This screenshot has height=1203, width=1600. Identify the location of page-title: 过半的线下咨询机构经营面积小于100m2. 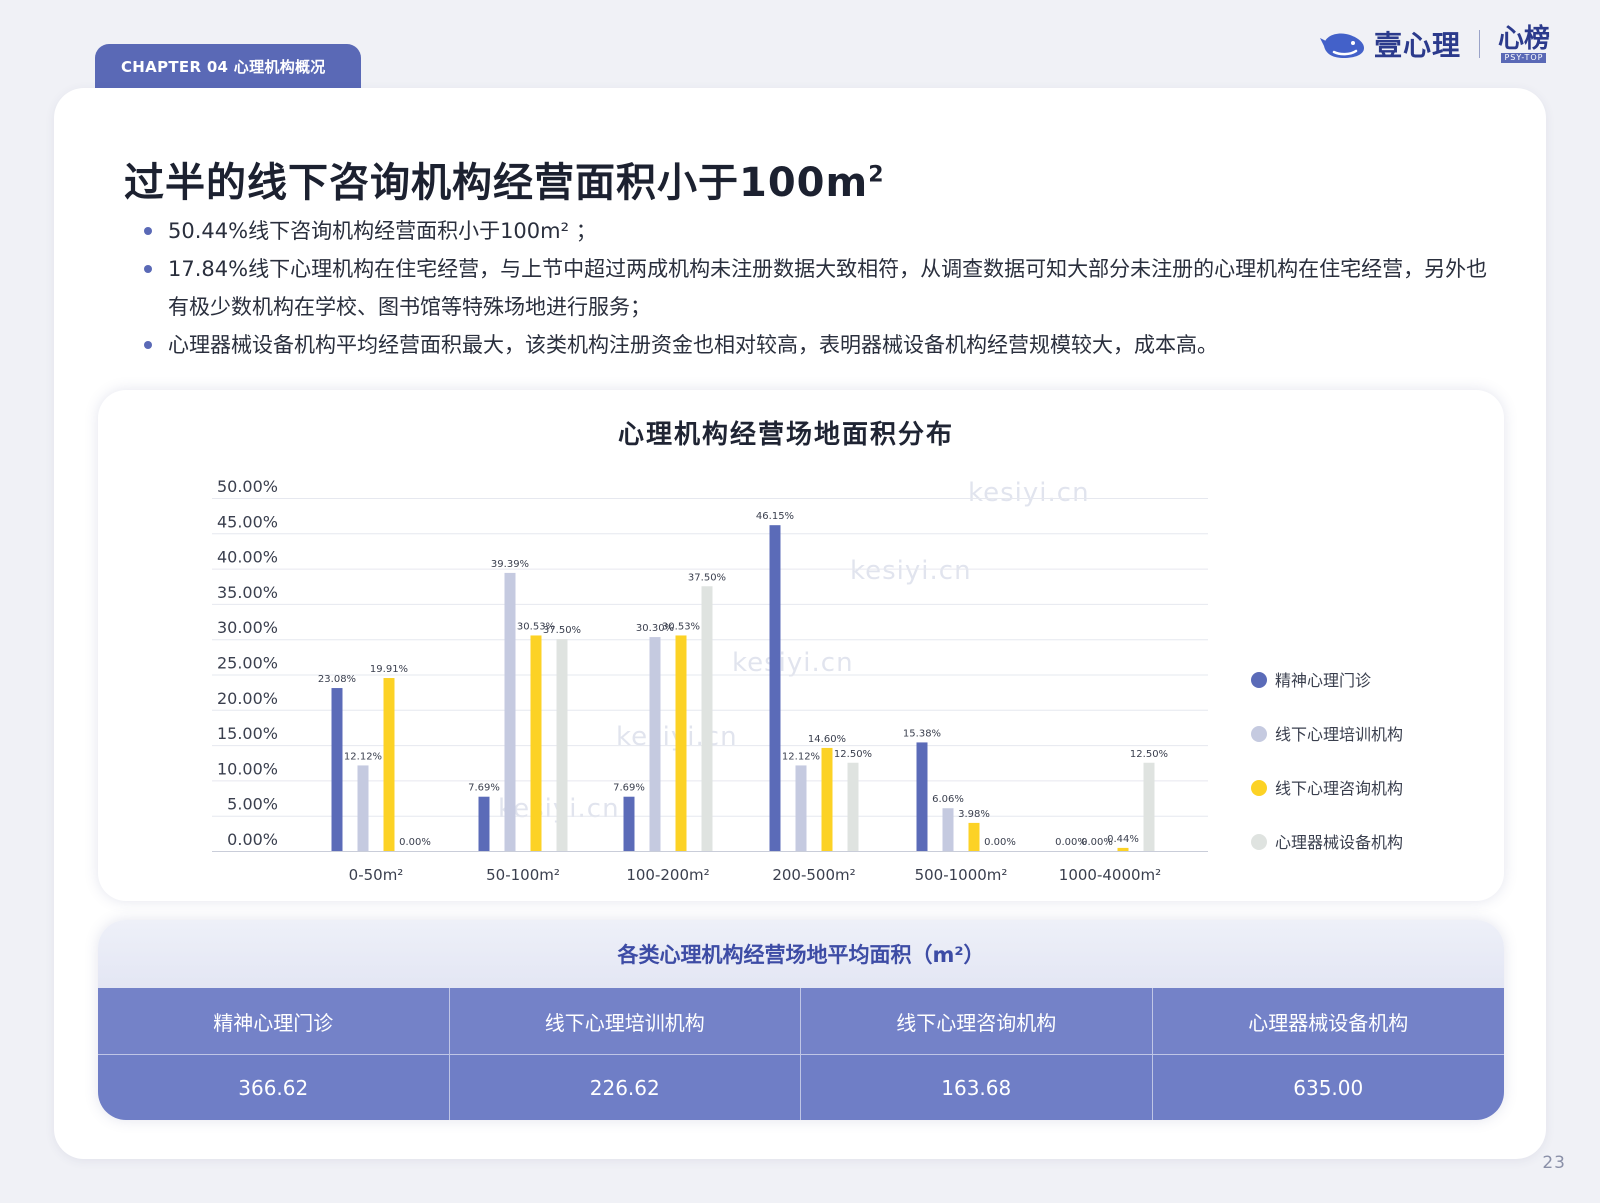
(504, 183).